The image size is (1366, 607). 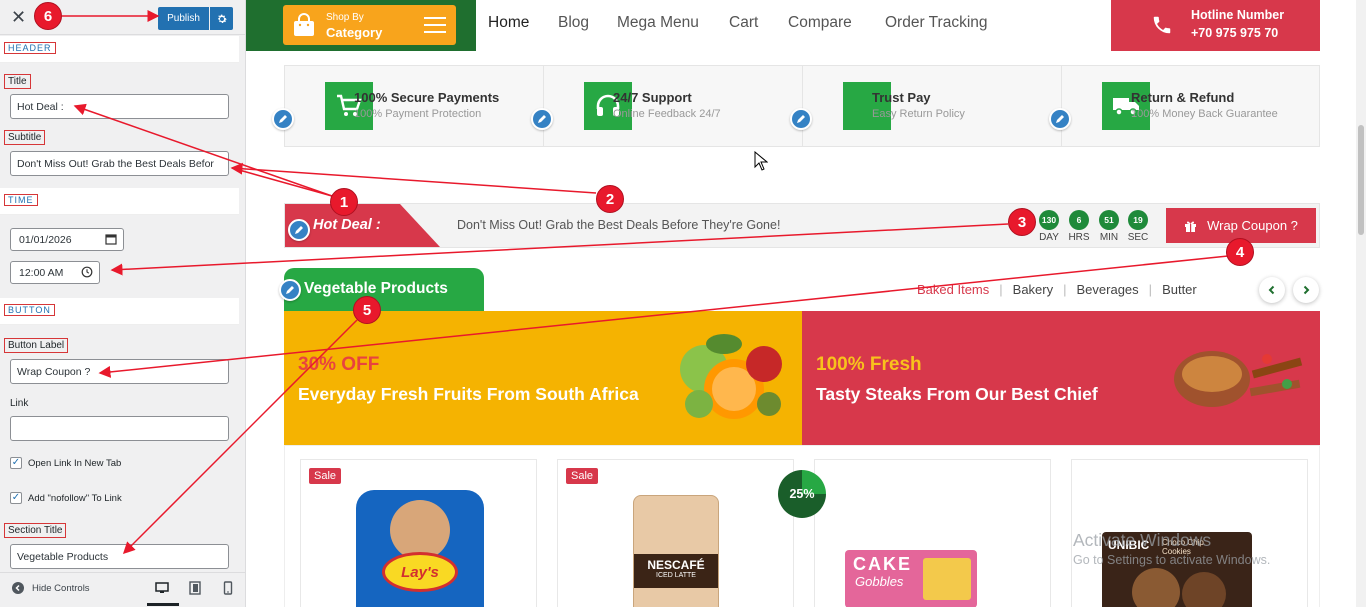 I want to click on calendar-icon, so click(x=111, y=239).